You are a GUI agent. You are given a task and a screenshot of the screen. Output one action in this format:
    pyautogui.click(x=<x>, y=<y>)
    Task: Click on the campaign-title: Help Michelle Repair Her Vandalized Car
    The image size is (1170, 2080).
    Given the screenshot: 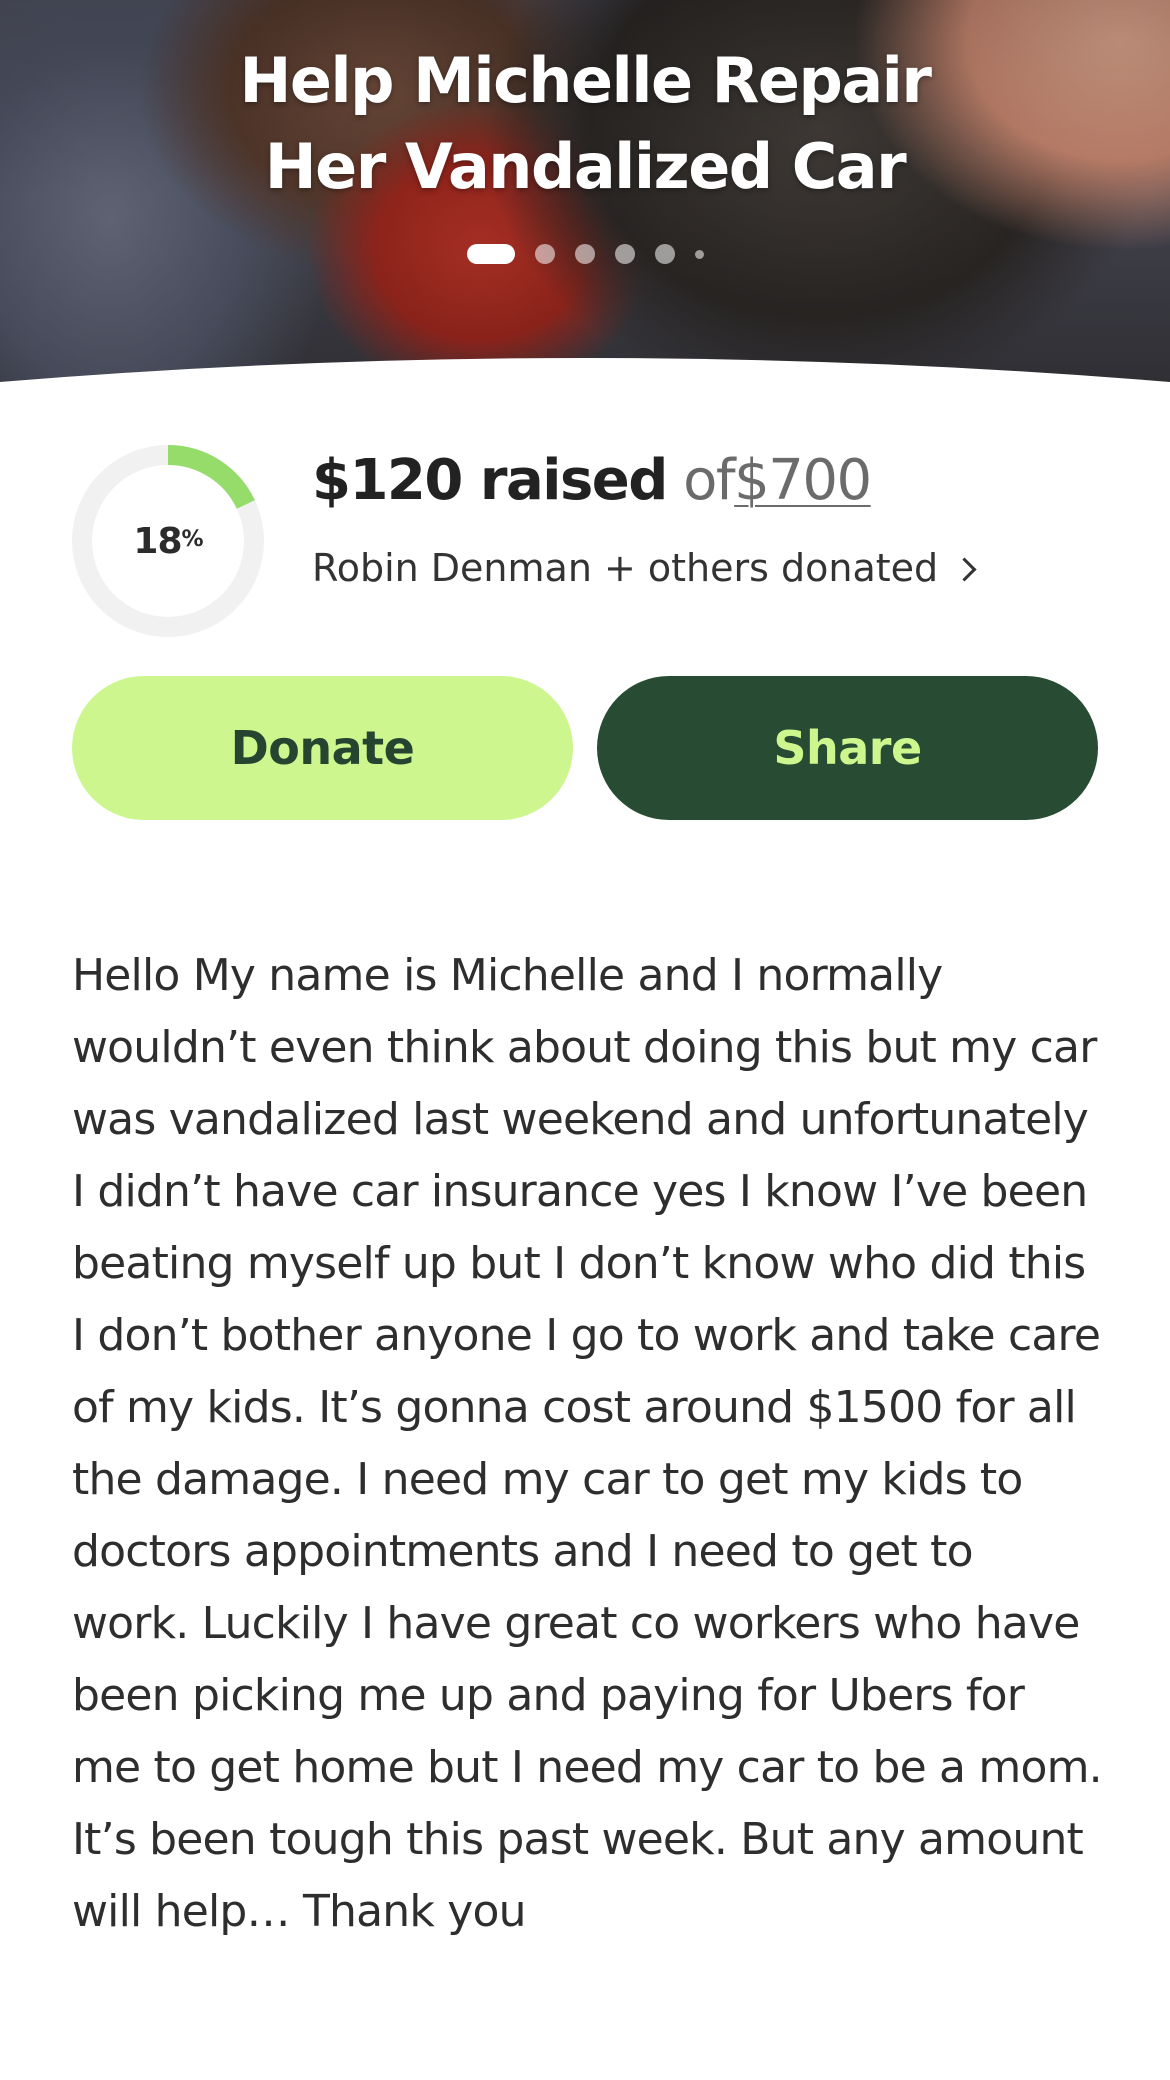 What is the action you would take?
    pyautogui.click(x=585, y=124)
    